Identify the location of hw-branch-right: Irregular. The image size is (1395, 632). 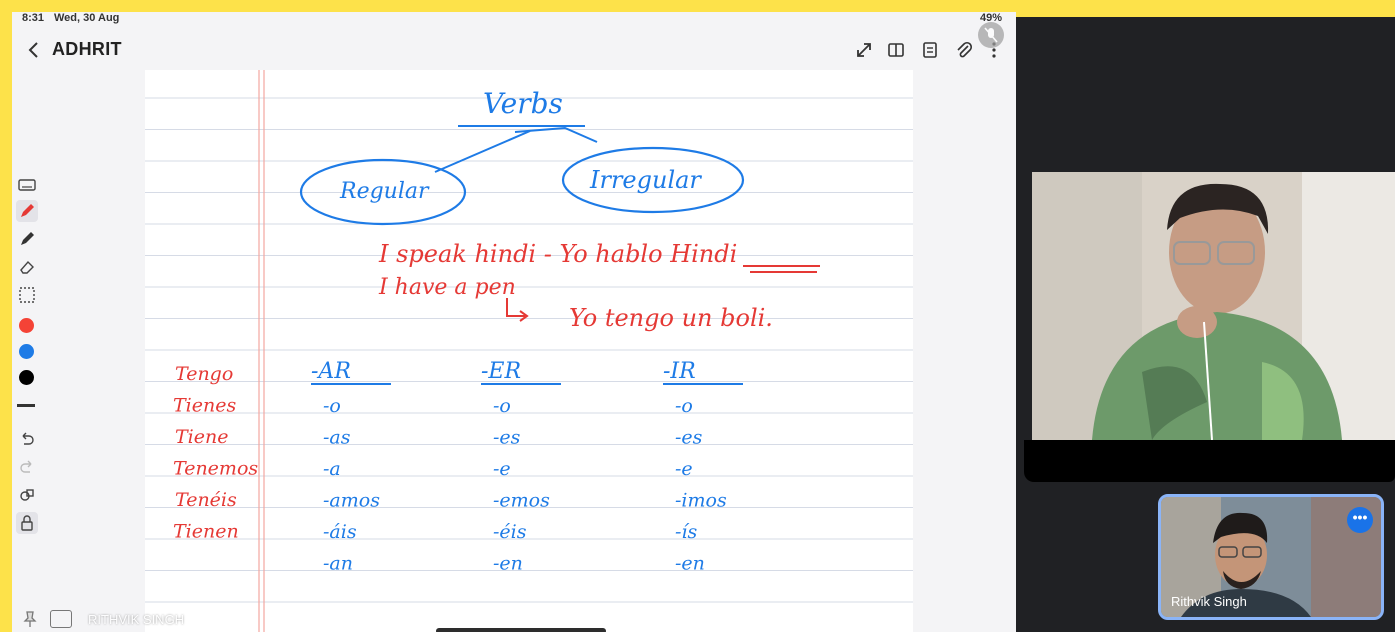
(645, 180).